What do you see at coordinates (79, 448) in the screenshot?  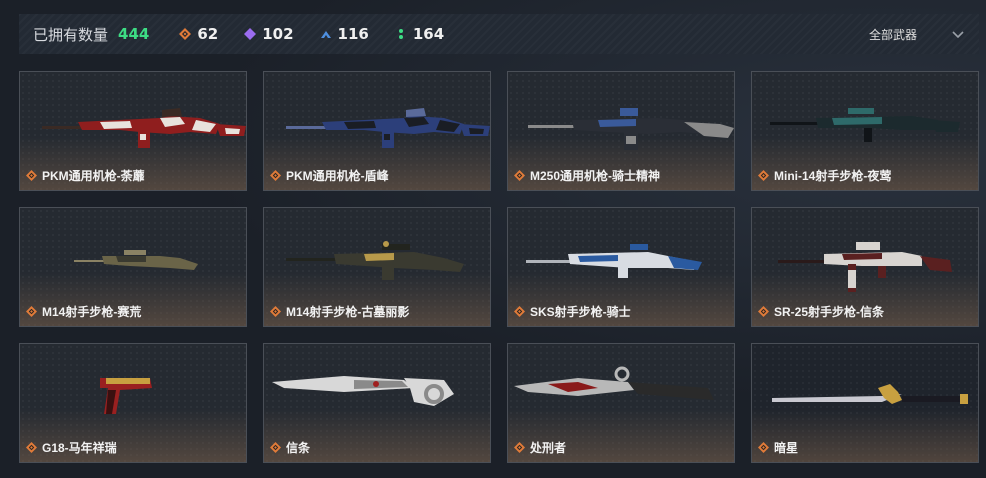 I see `weapon-name: G18-马年祥瑞` at bounding box center [79, 448].